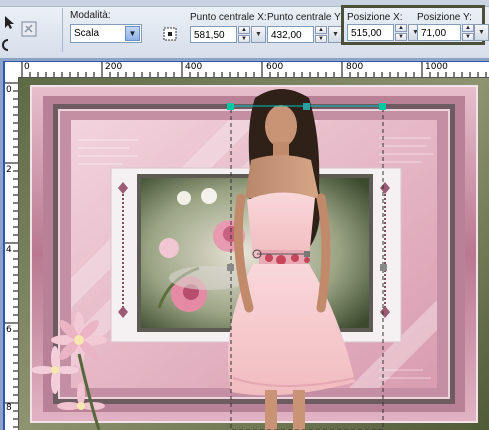 Image resolution: width=489 pixels, height=430 pixels. What do you see at coordinates (9, 408) in the screenshot?
I see `ruler-tick-label: 8` at bounding box center [9, 408].